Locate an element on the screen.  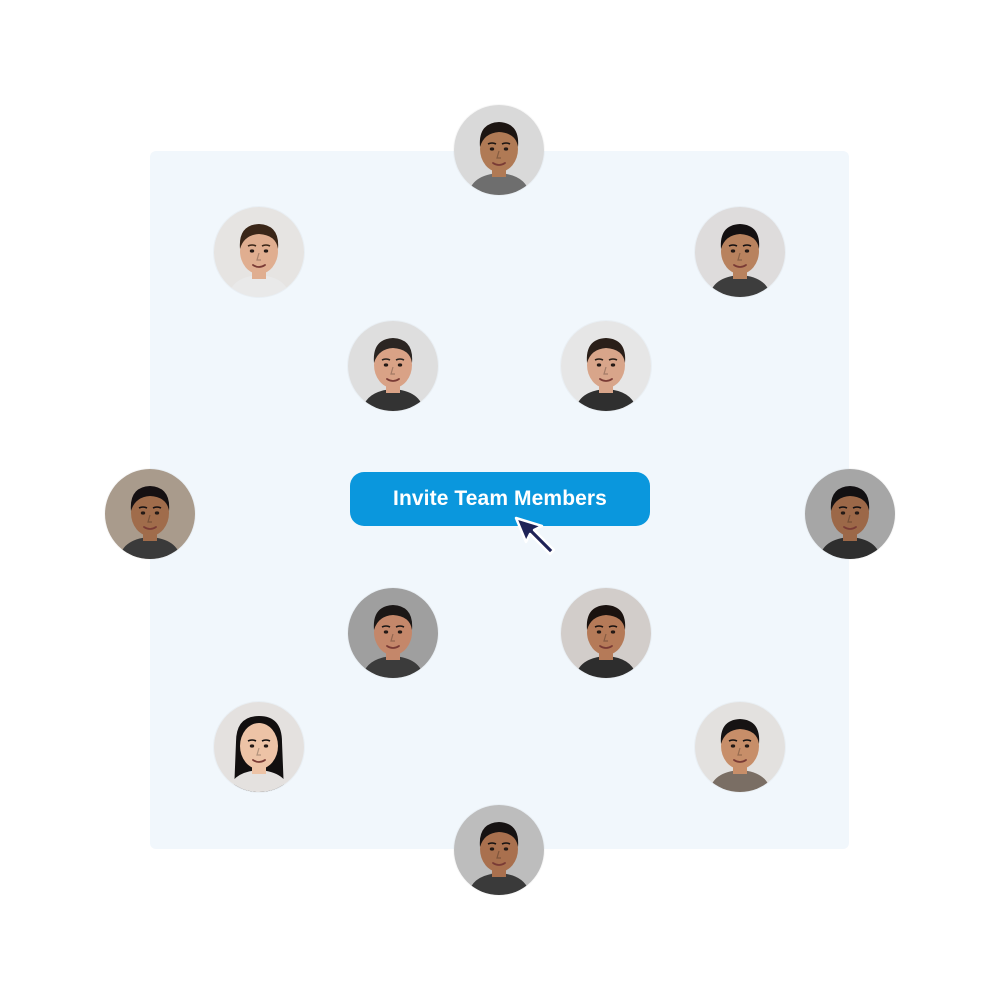
avatar-bottom is located at coordinates (499, 850).